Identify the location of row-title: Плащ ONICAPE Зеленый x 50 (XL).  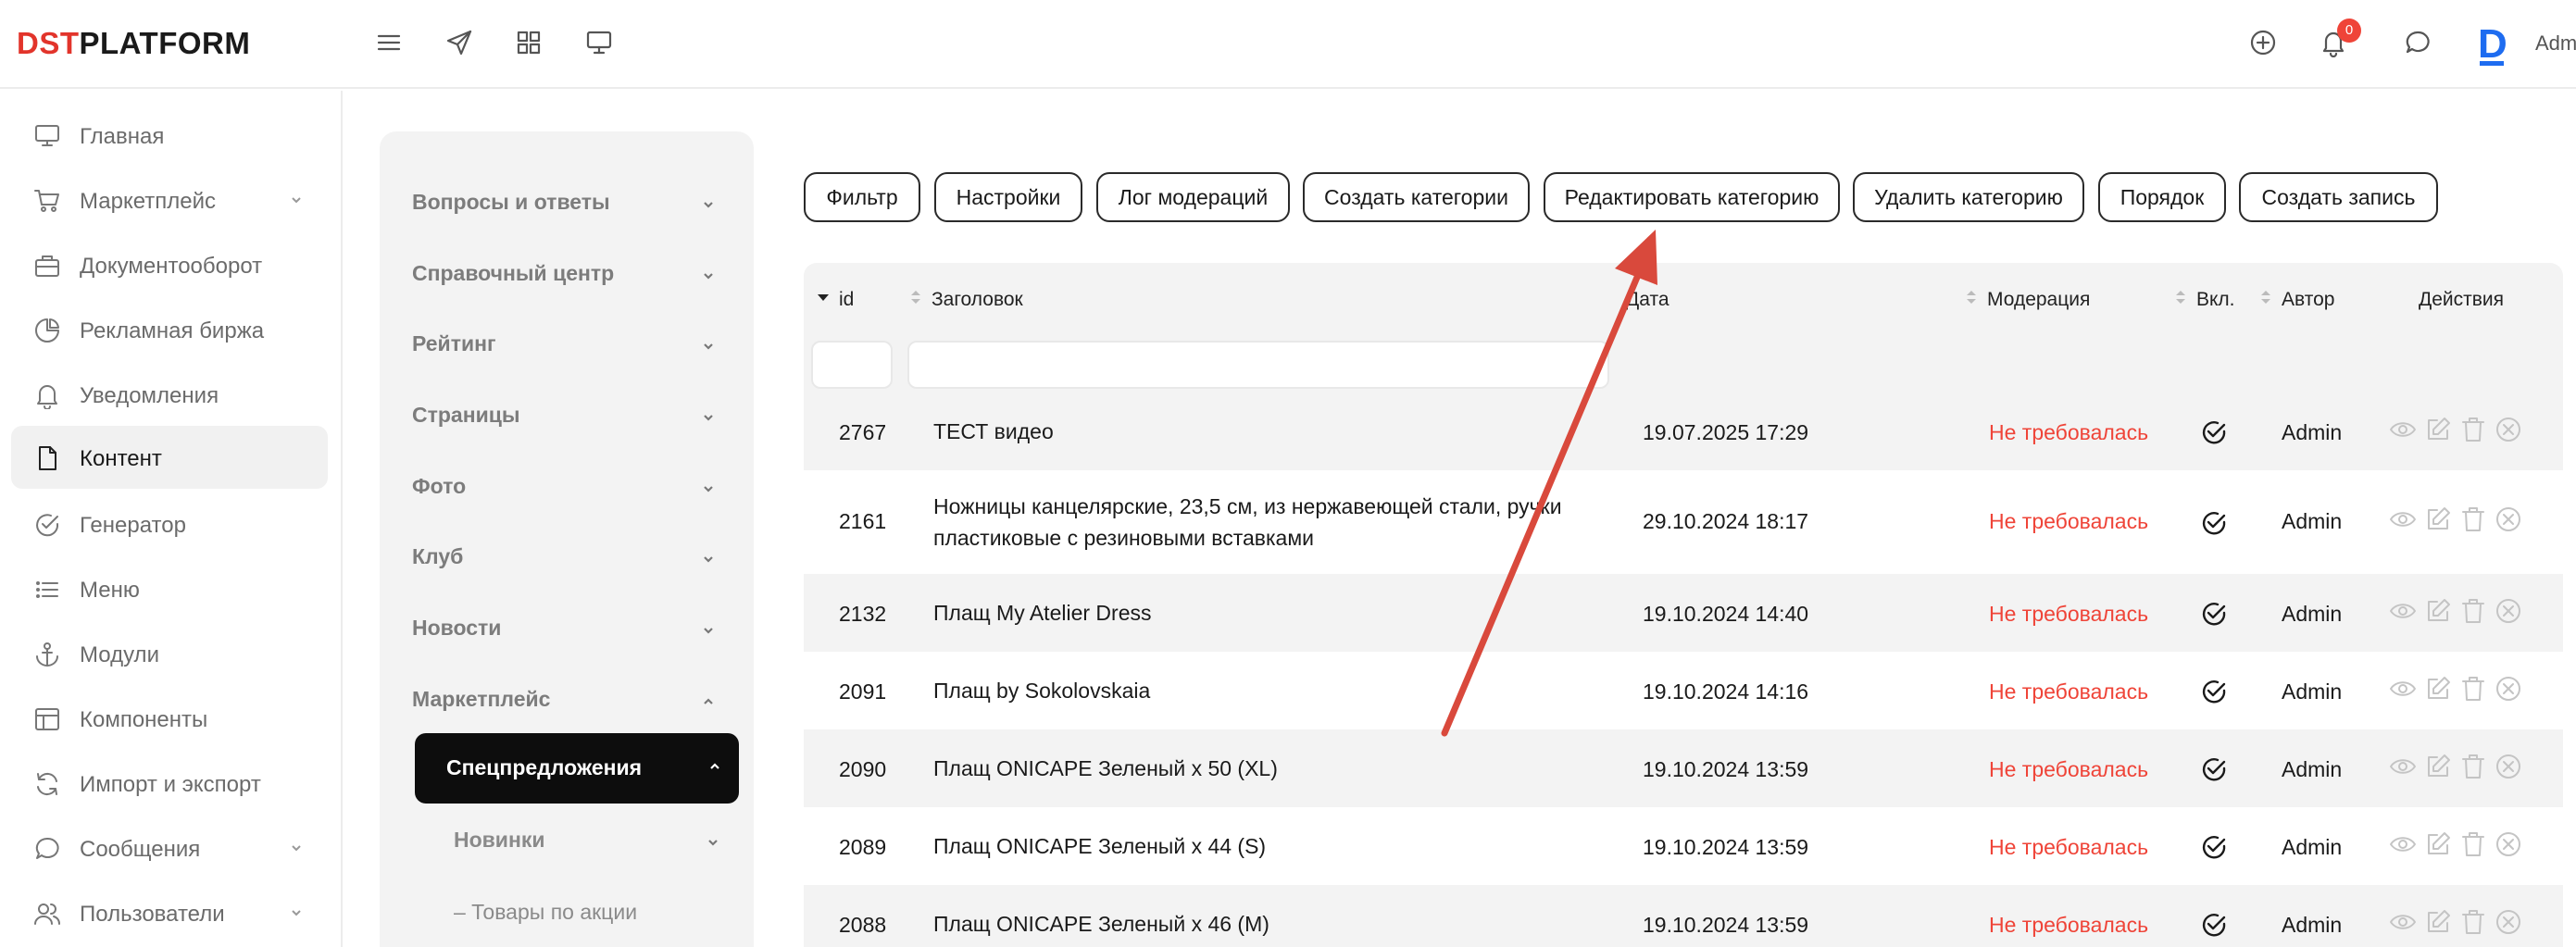
(1266, 768).